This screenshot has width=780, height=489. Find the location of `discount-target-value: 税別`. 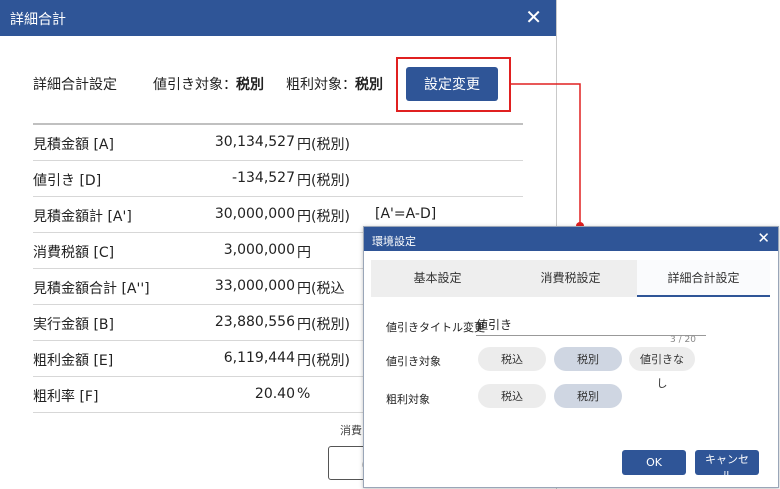

discount-target-value: 税別 is located at coordinates (250, 85).